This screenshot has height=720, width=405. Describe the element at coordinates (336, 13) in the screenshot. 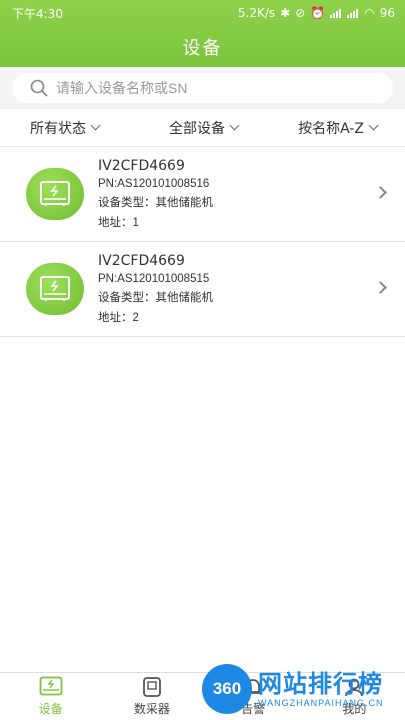

I see `signal-icon` at that location.